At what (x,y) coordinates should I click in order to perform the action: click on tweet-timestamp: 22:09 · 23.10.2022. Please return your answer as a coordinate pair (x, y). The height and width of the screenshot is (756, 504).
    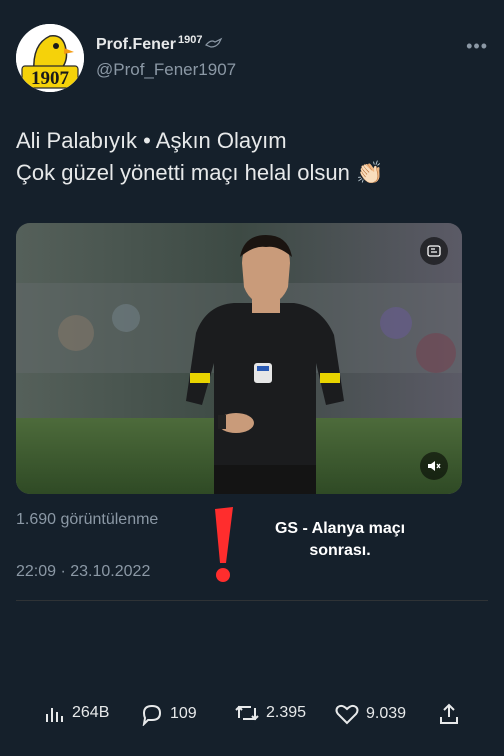
    Looking at the image, I should click on (83, 572).